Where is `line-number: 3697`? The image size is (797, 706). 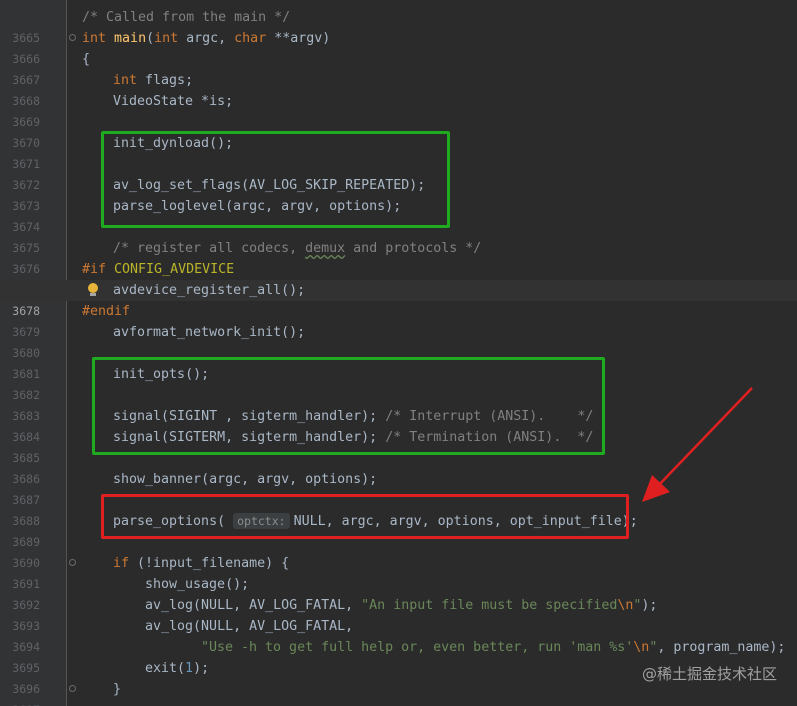 line-number: 3697 is located at coordinates (20, 703).